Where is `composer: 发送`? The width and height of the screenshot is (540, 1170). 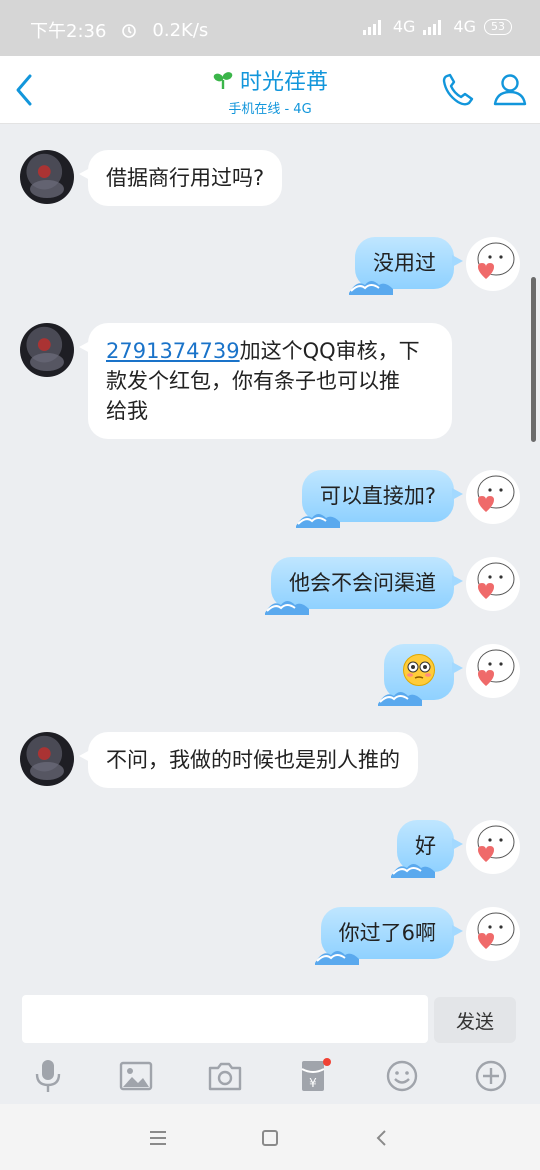 composer: 发送 is located at coordinates (270, 1016).